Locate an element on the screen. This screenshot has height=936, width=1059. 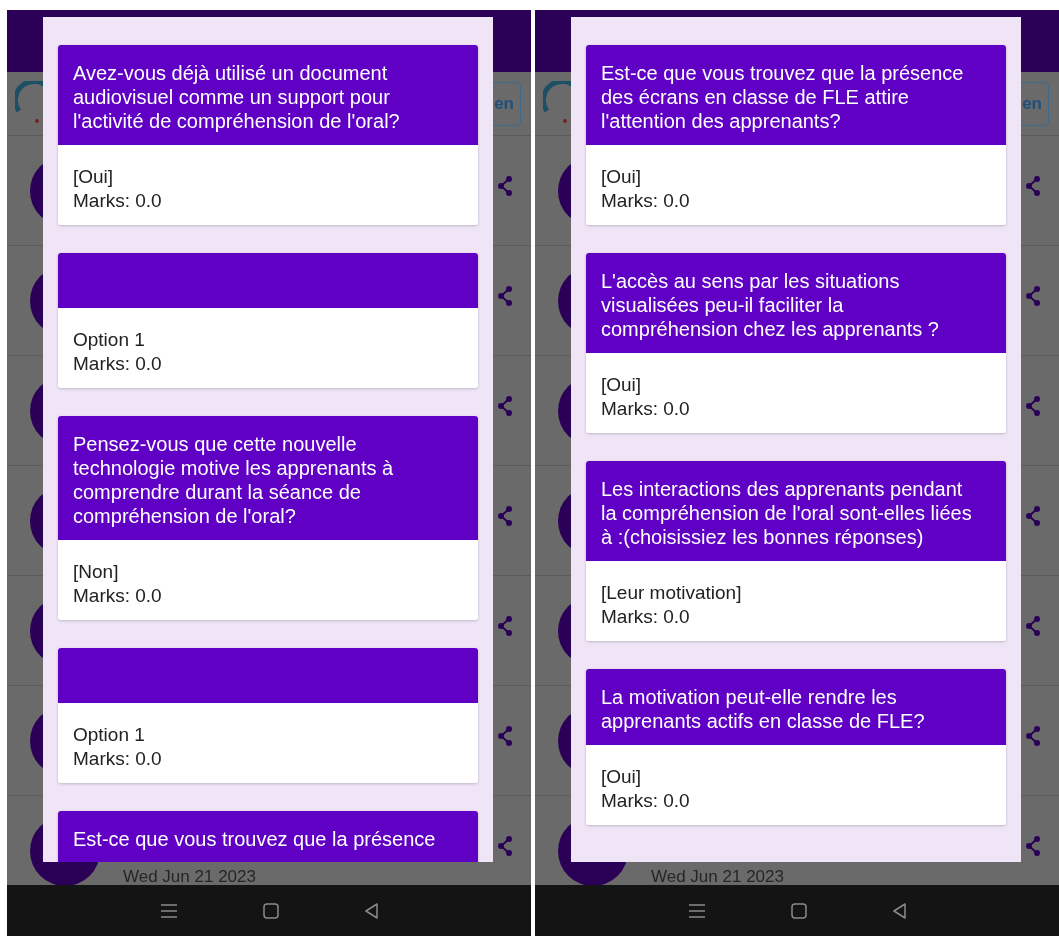
answer-text: [Leur motivation] is located at coordinates (672, 593).